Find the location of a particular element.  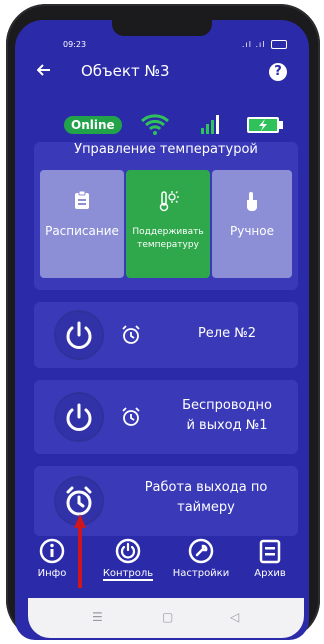

mode-keep-line1: Поддерживать is located at coordinates (168, 232).